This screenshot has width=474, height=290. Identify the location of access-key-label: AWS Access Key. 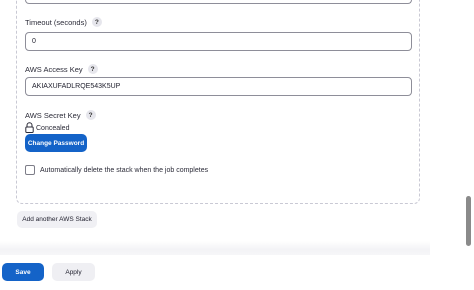
(54, 69).